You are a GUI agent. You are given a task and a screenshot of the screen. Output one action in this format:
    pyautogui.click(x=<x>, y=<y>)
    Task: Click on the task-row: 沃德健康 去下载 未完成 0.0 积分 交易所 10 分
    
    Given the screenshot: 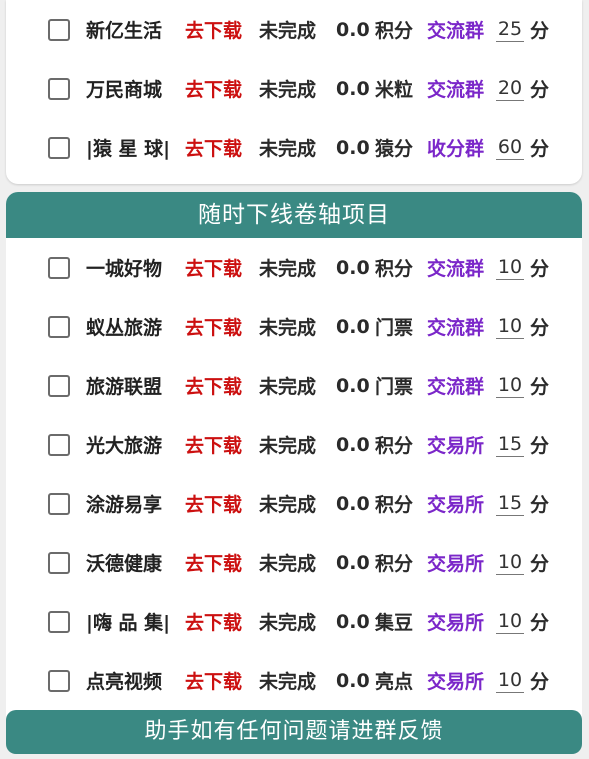 What is the action you would take?
    pyautogui.click(x=294, y=562)
    